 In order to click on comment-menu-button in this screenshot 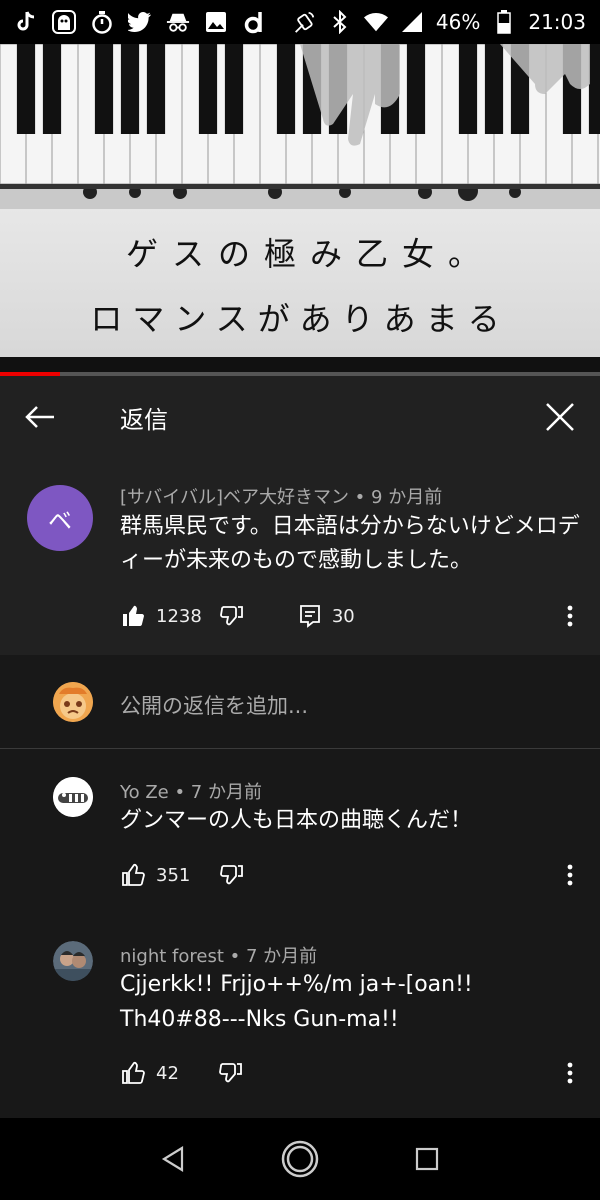, I will do `click(570, 616)`.